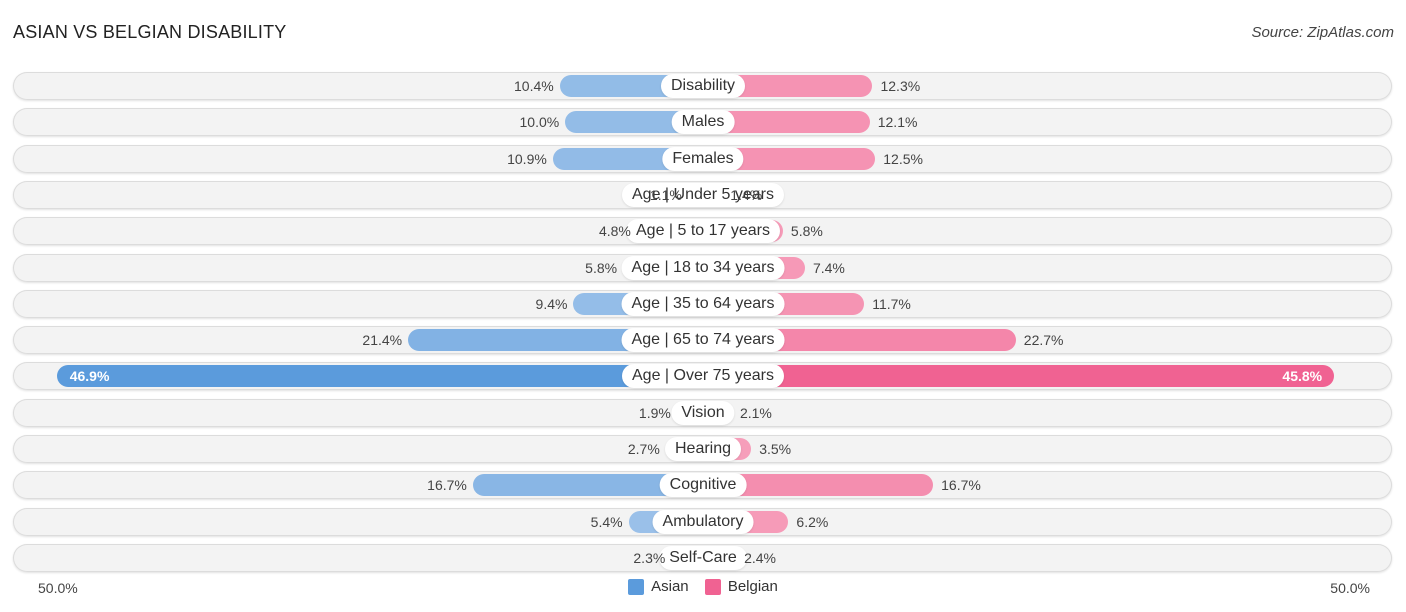 The image size is (1406, 612). I want to click on legend-label-asian: Asian, so click(670, 586).